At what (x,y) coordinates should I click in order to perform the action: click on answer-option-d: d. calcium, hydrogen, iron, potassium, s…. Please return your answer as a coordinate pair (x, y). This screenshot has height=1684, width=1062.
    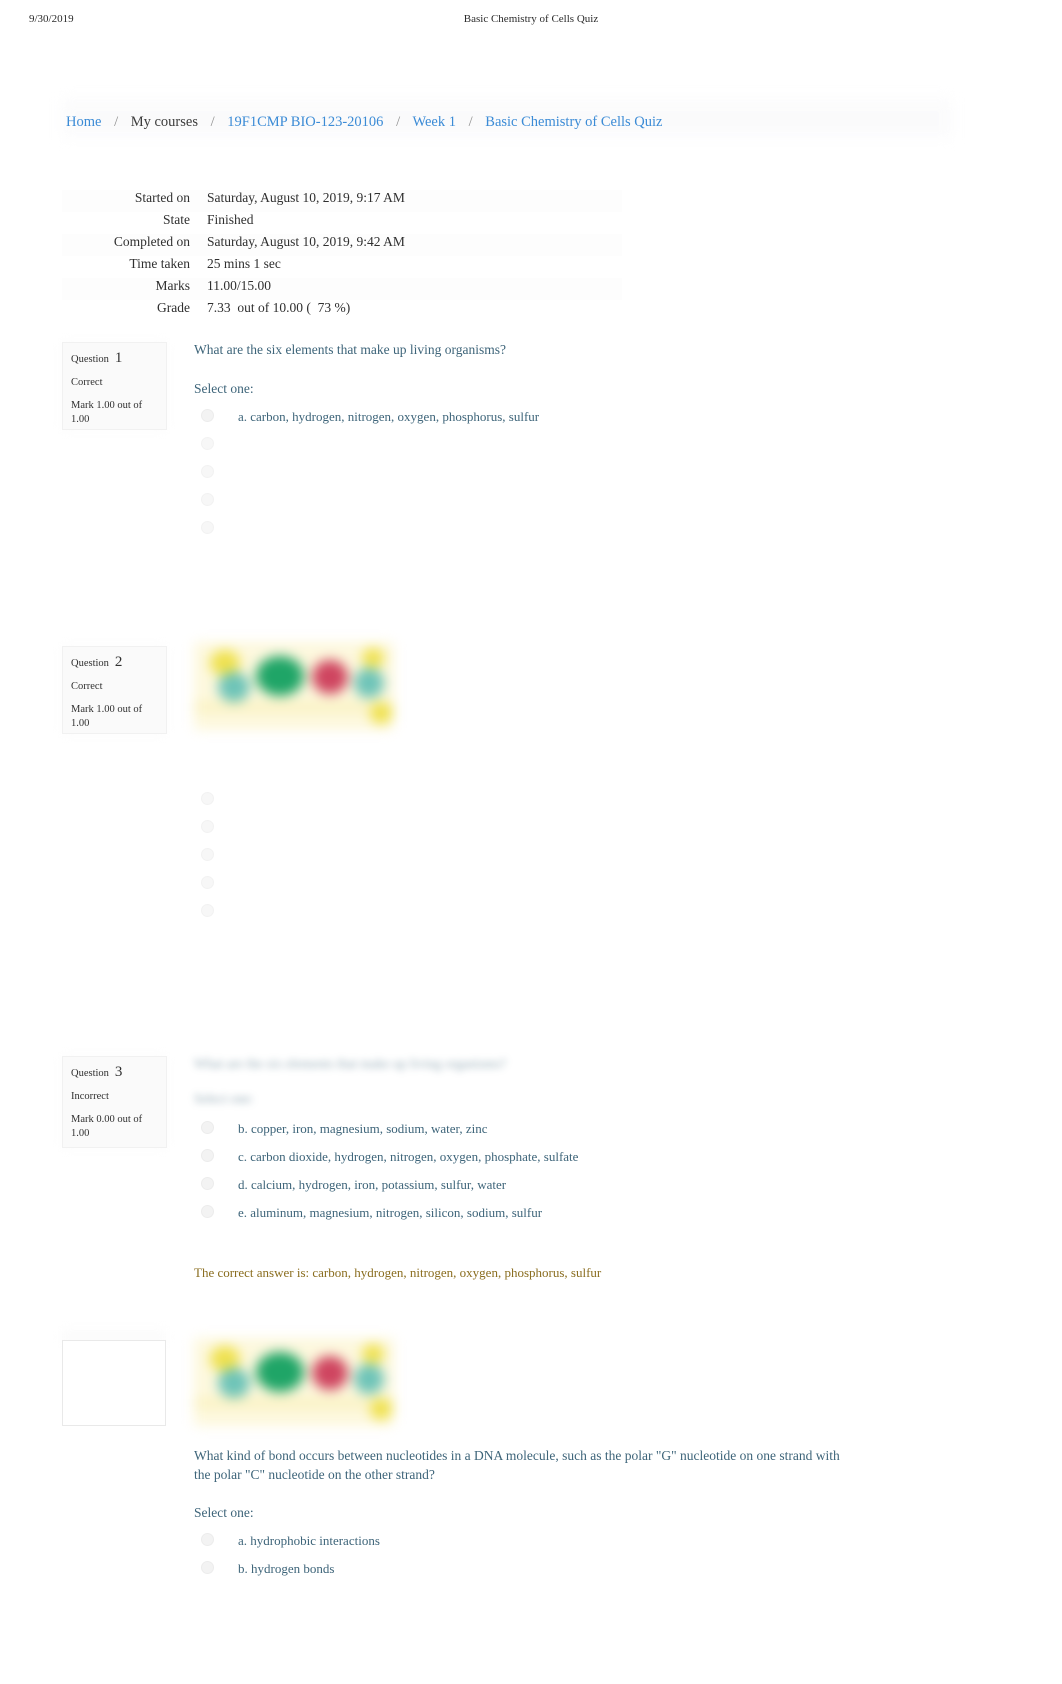
    Looking at the image, I should click on (594, 1189).